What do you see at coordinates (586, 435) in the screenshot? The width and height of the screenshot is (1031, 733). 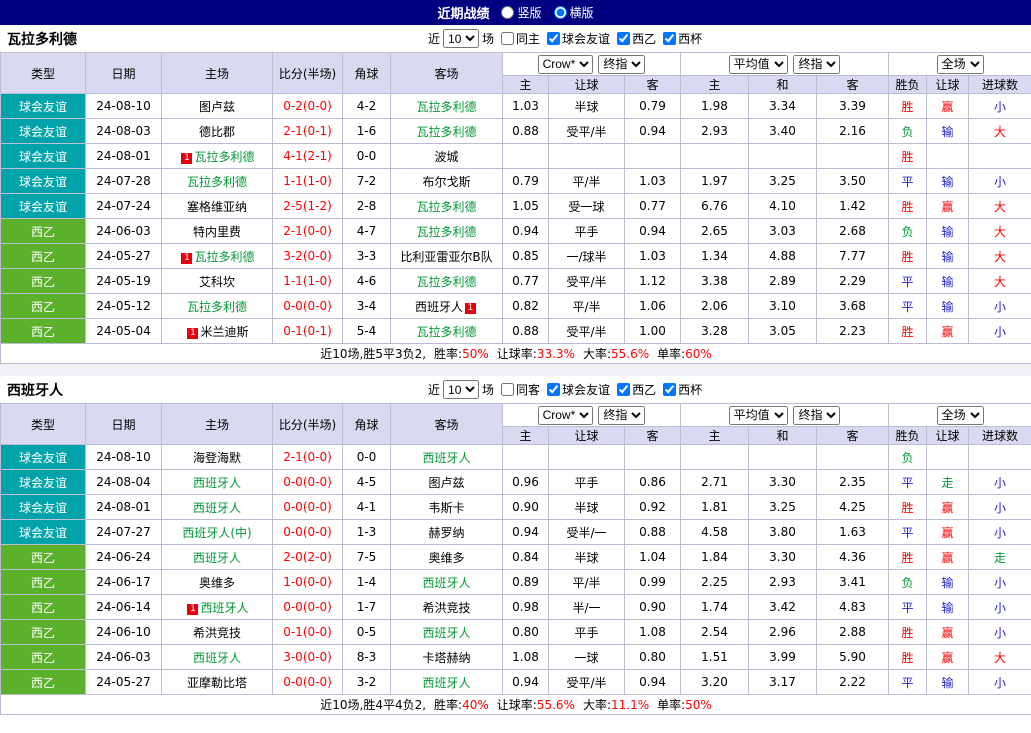 I see `col-header-handicap: 让球` at bounding box center [586, 435].